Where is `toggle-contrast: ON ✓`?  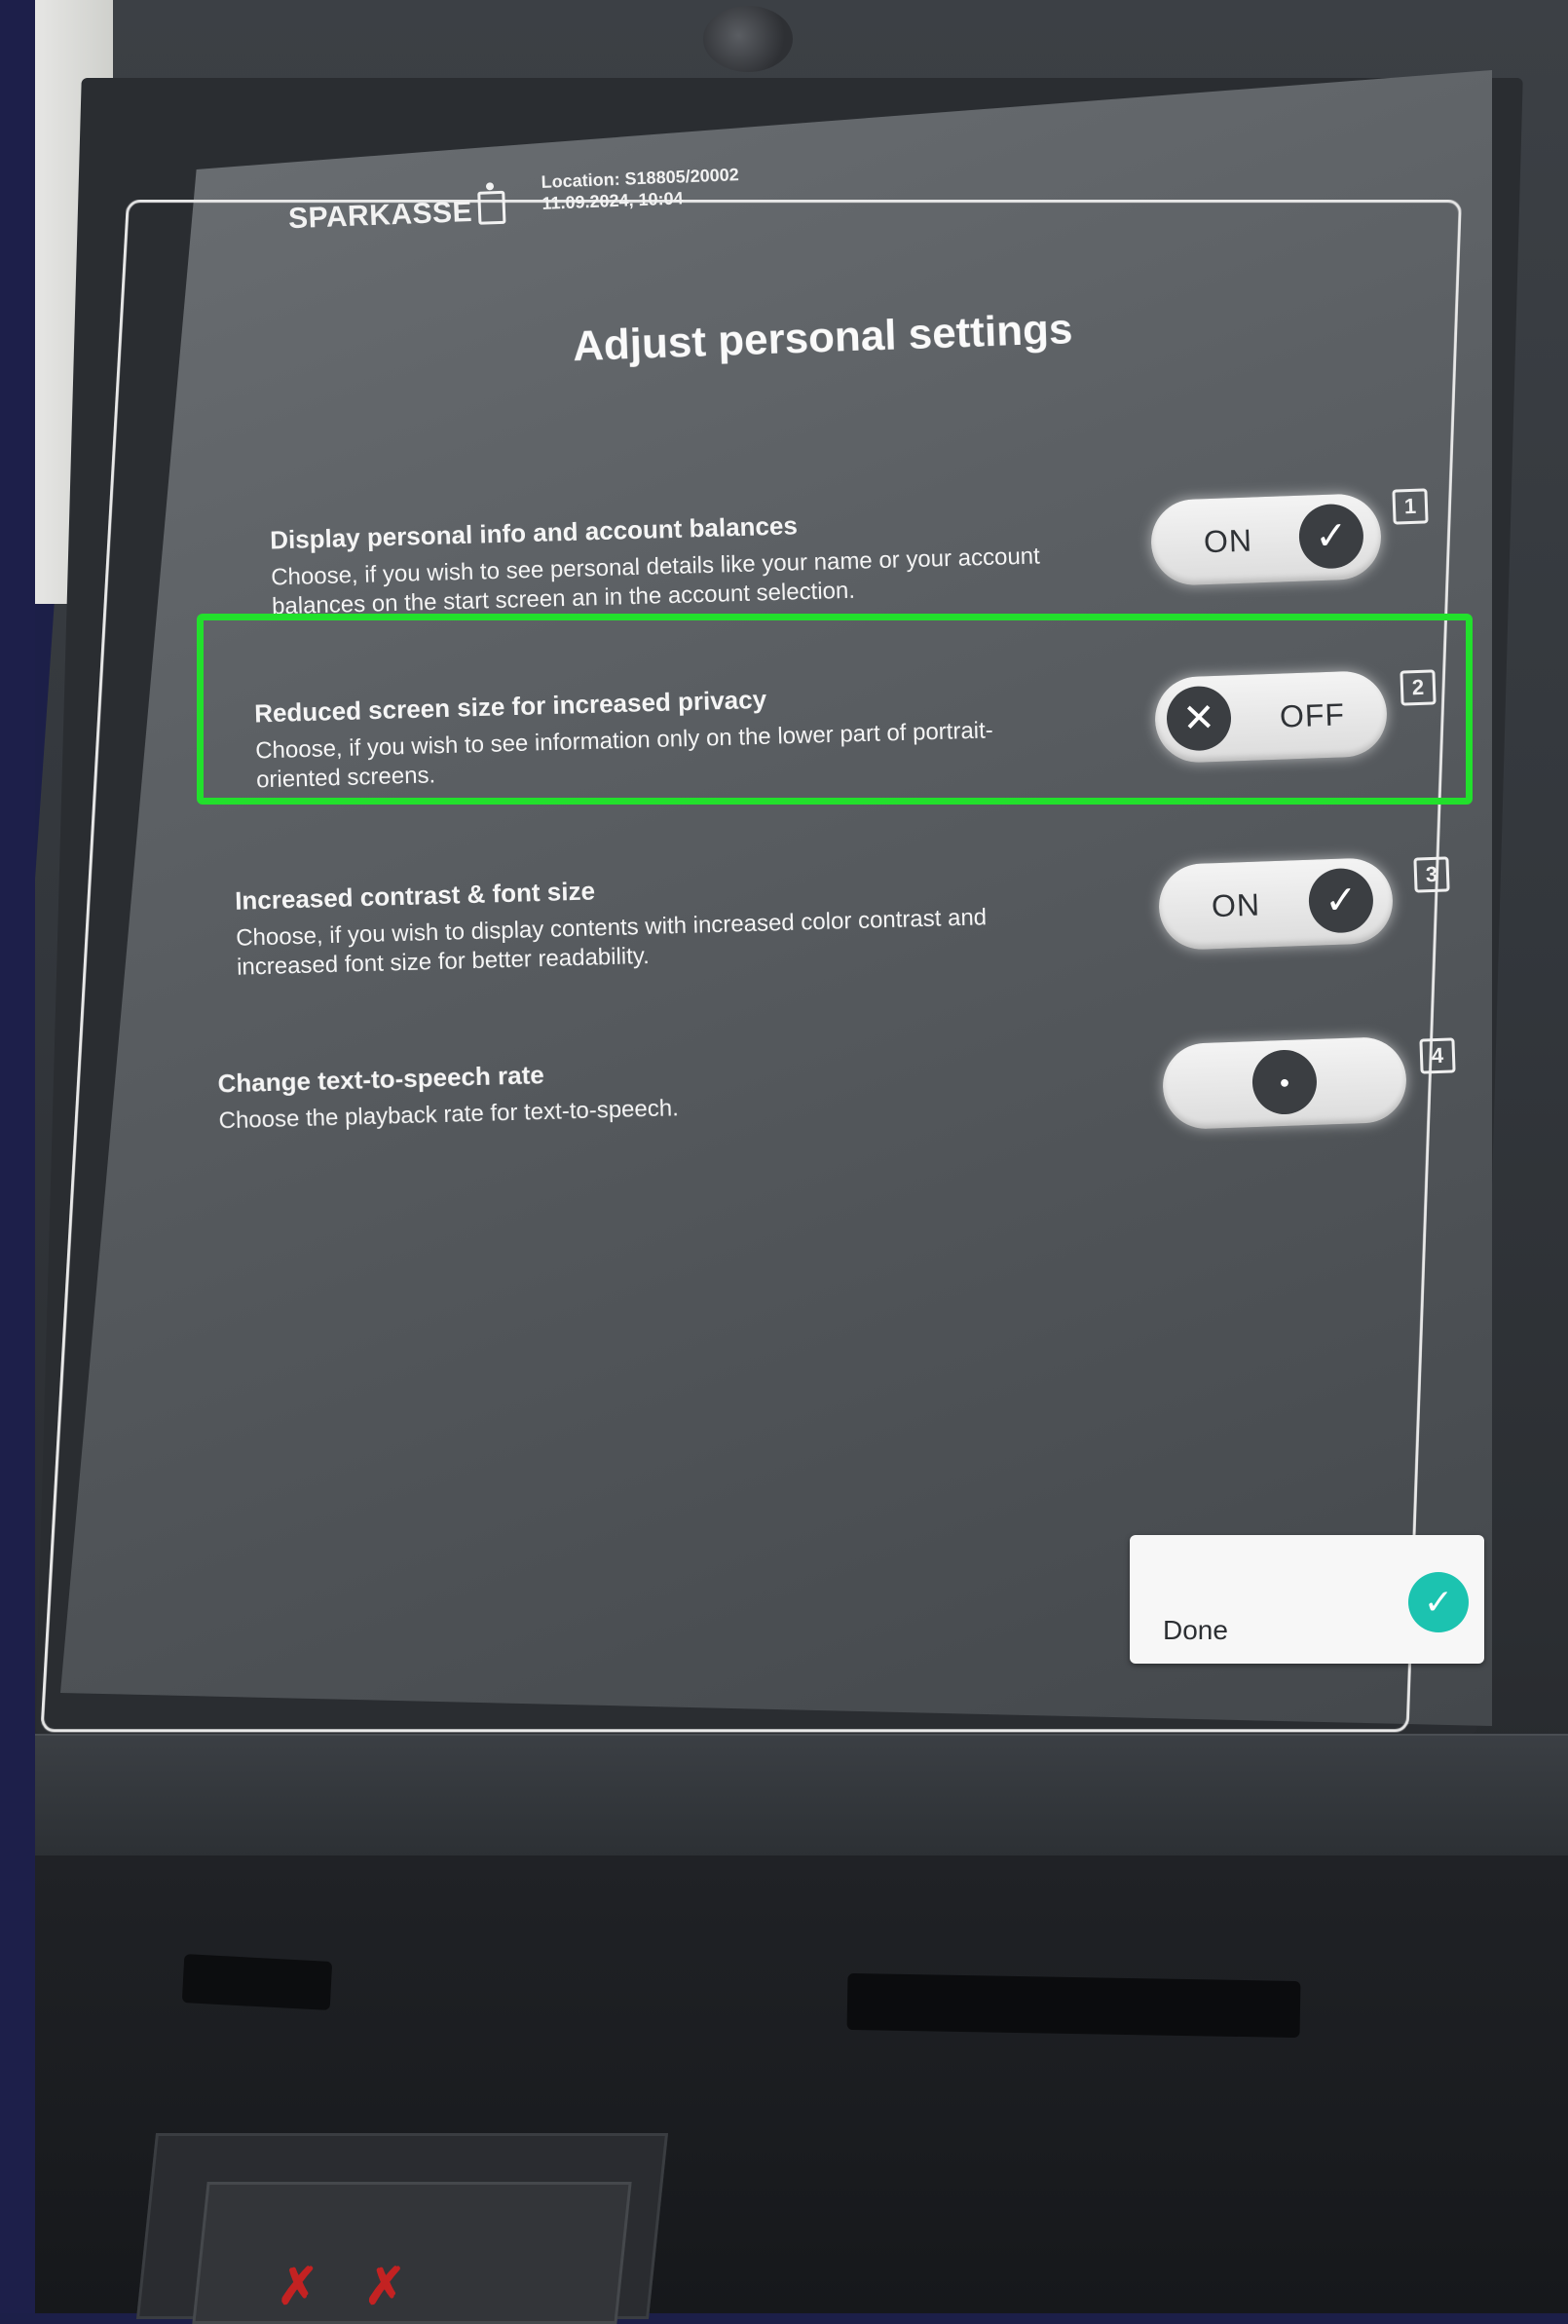 toggle-contrast: ON ✓ is located at coordinates (1276, 904).